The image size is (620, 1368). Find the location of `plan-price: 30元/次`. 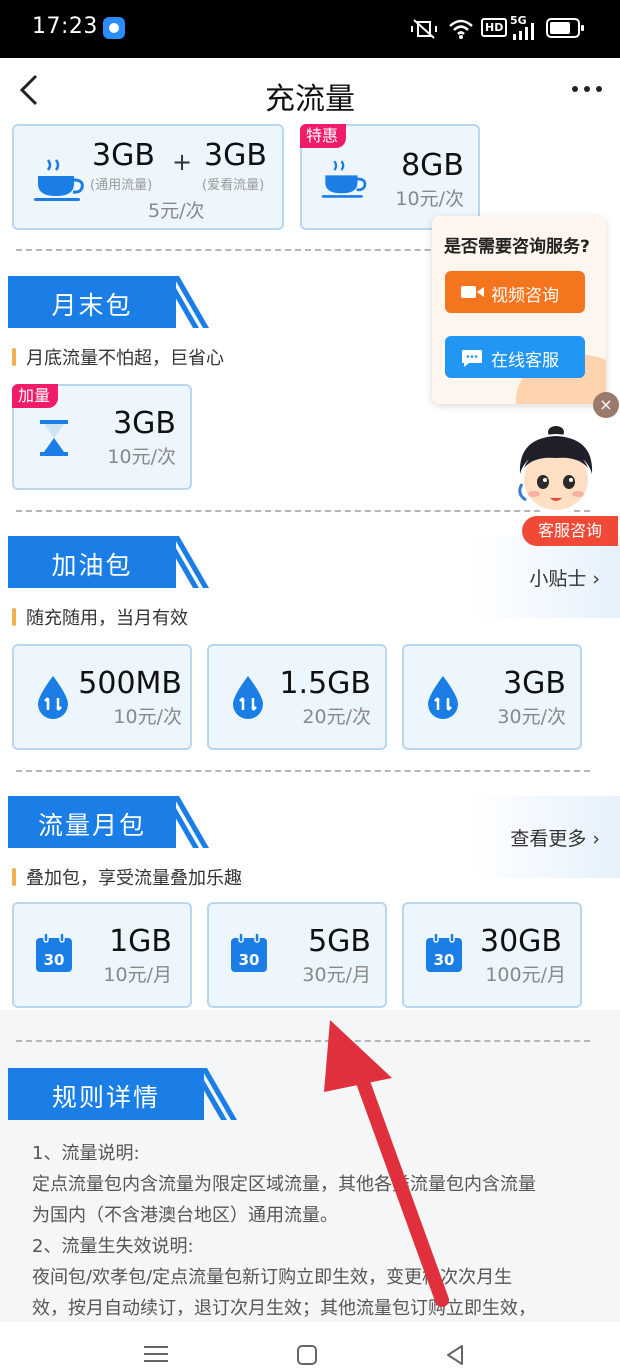

plan-price: 30元/次 is located at coordinates (531, 717).